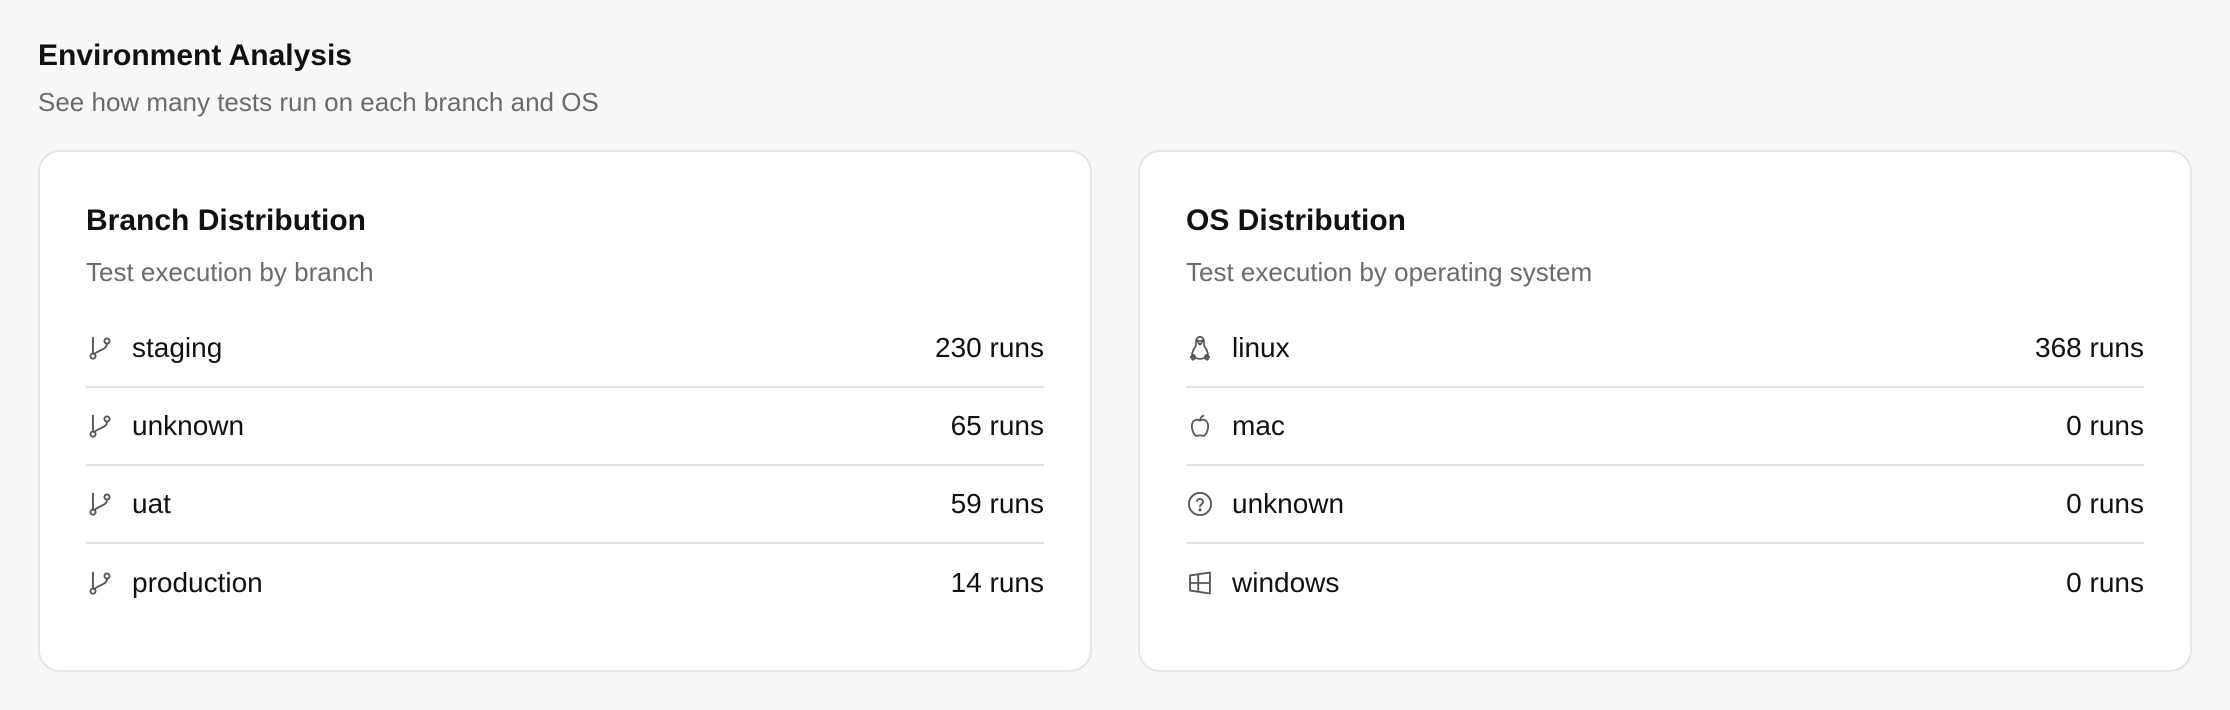  I want to click on branch-row-unknown: unknown 65 runs, so click(565, 427).